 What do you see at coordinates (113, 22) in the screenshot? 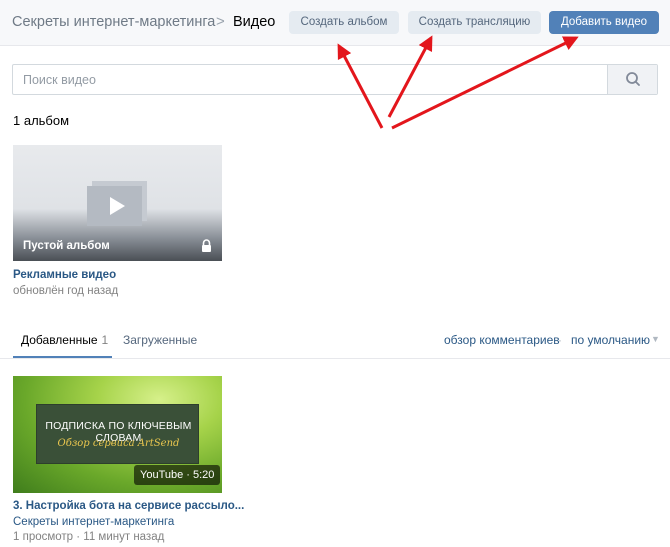
I see `breadcrumb-group-link: Секреты интернет-маркетинга` at bounding box center [113, 22].